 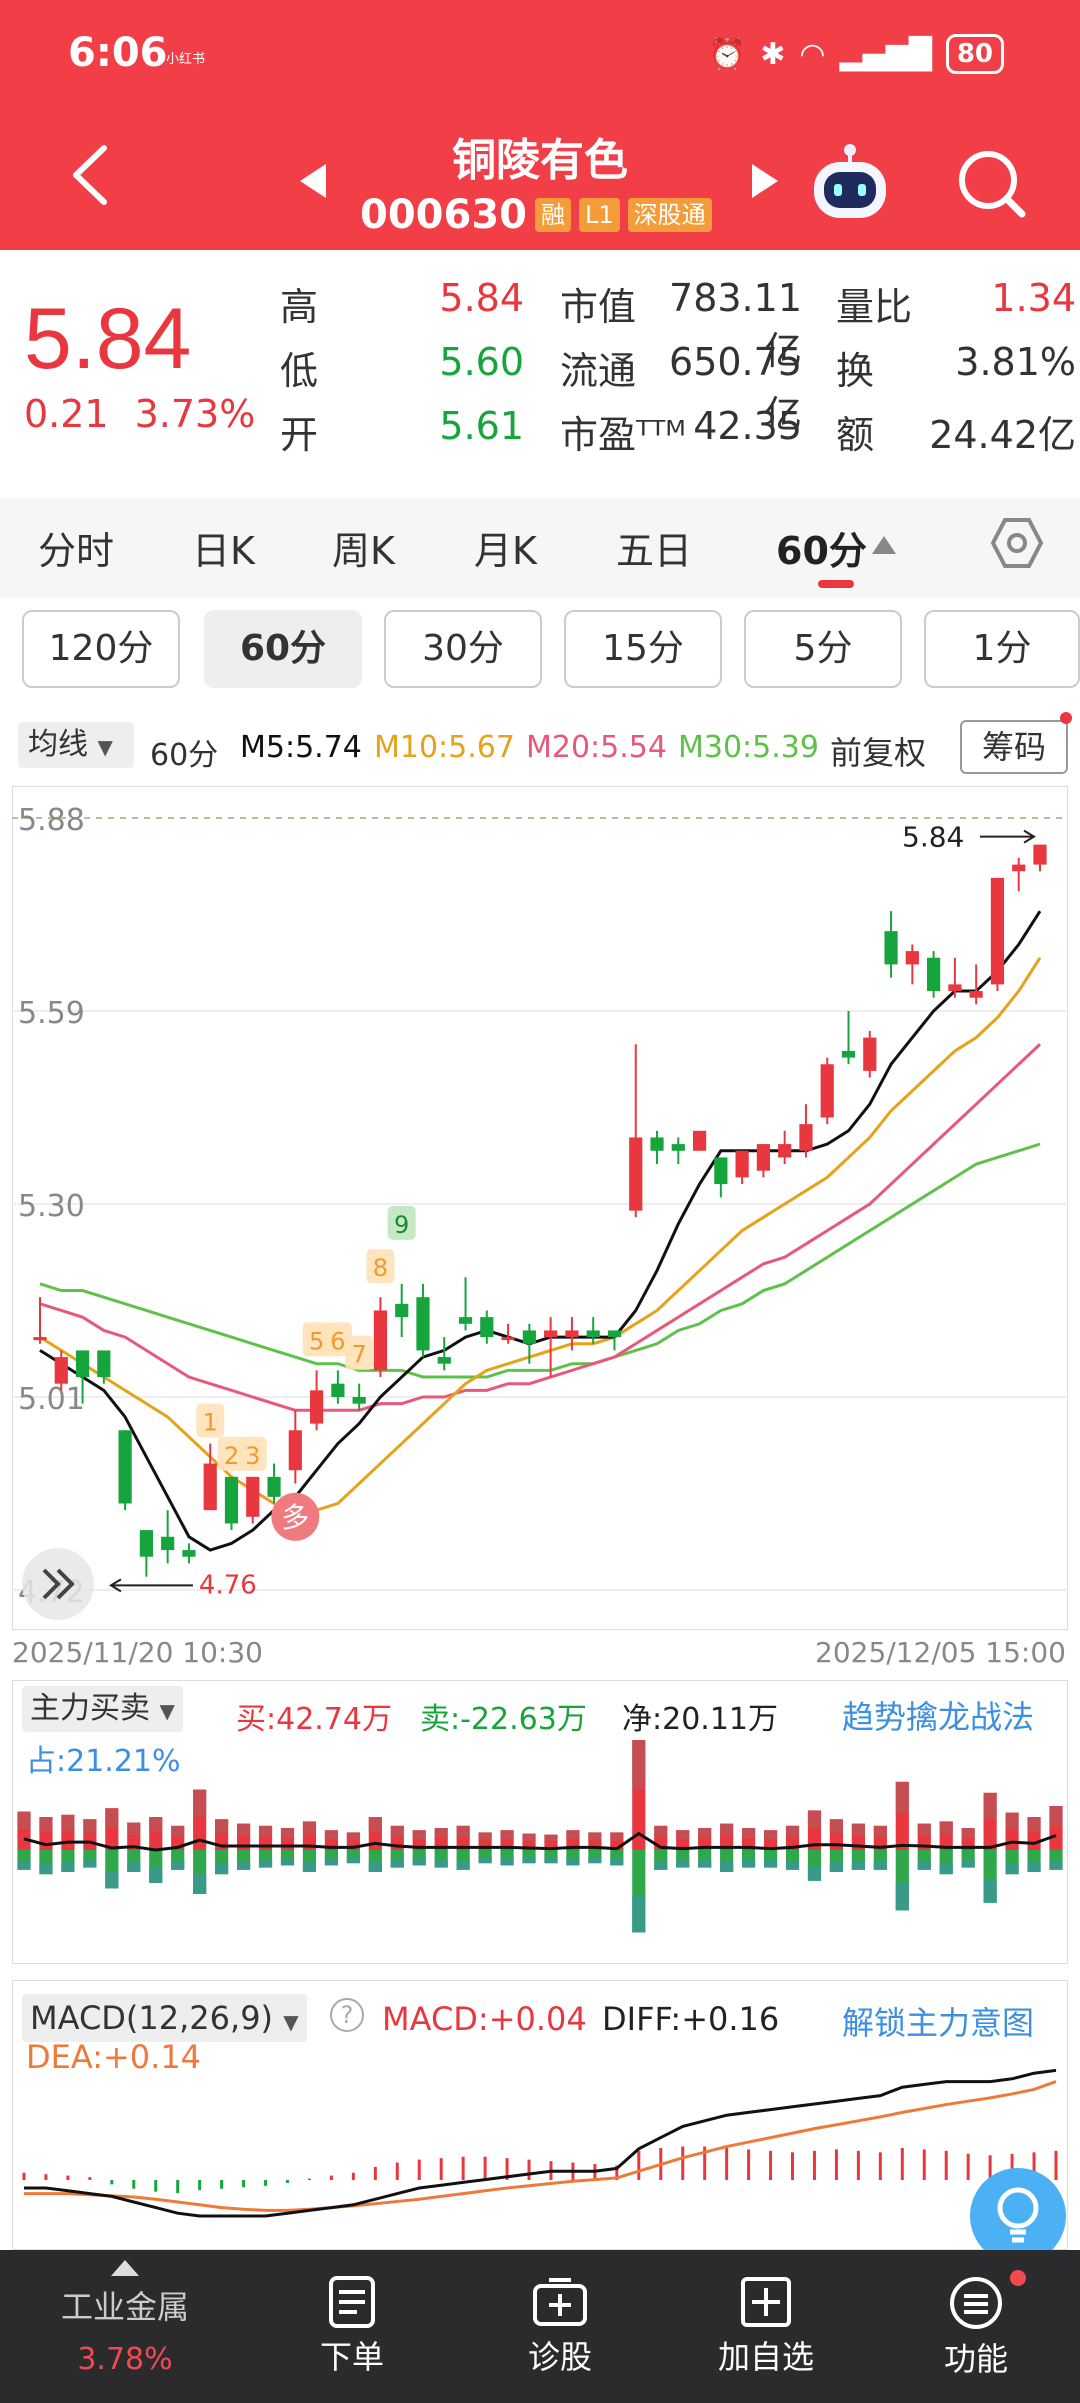 What do you see at coordinates (874, 307) in the screenshot?
I see `vol-ratio-label: 量比` at bounding box center [874, 307].